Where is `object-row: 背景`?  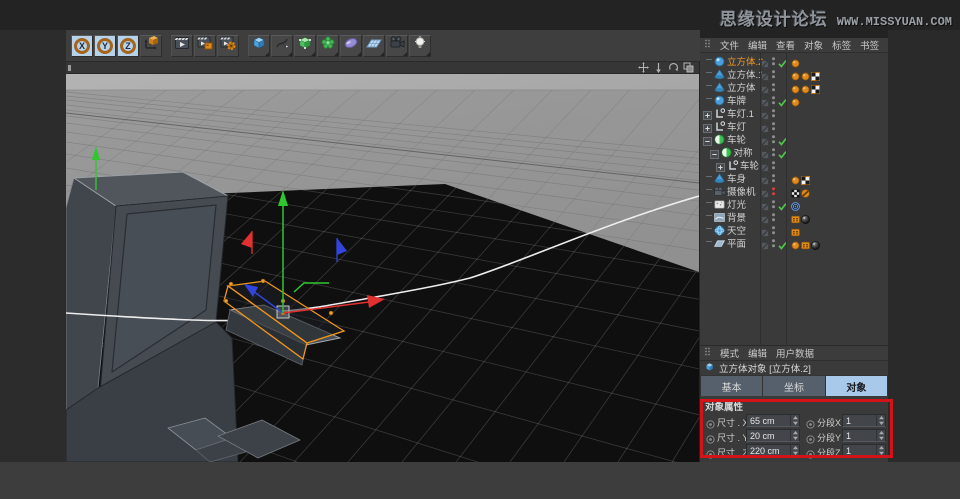
object-row: 背景 is located at coordinates (794, 216).